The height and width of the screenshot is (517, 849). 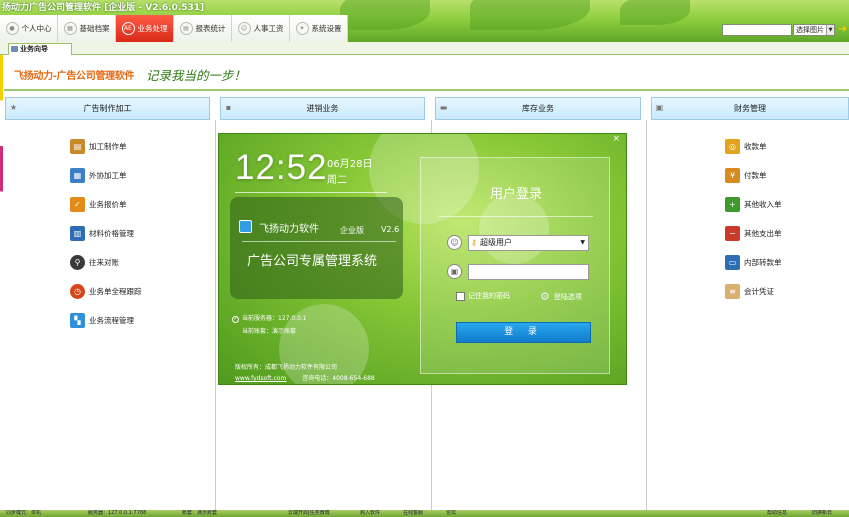 I want to click on product-title: 广告公司专属管理系统, so click(x=312, y=261).